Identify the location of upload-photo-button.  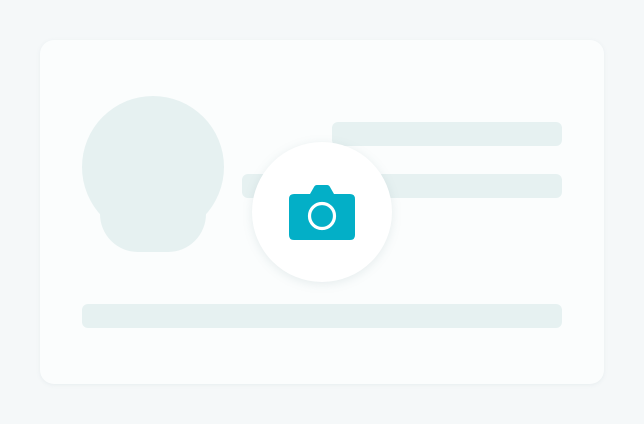
(322, 212).